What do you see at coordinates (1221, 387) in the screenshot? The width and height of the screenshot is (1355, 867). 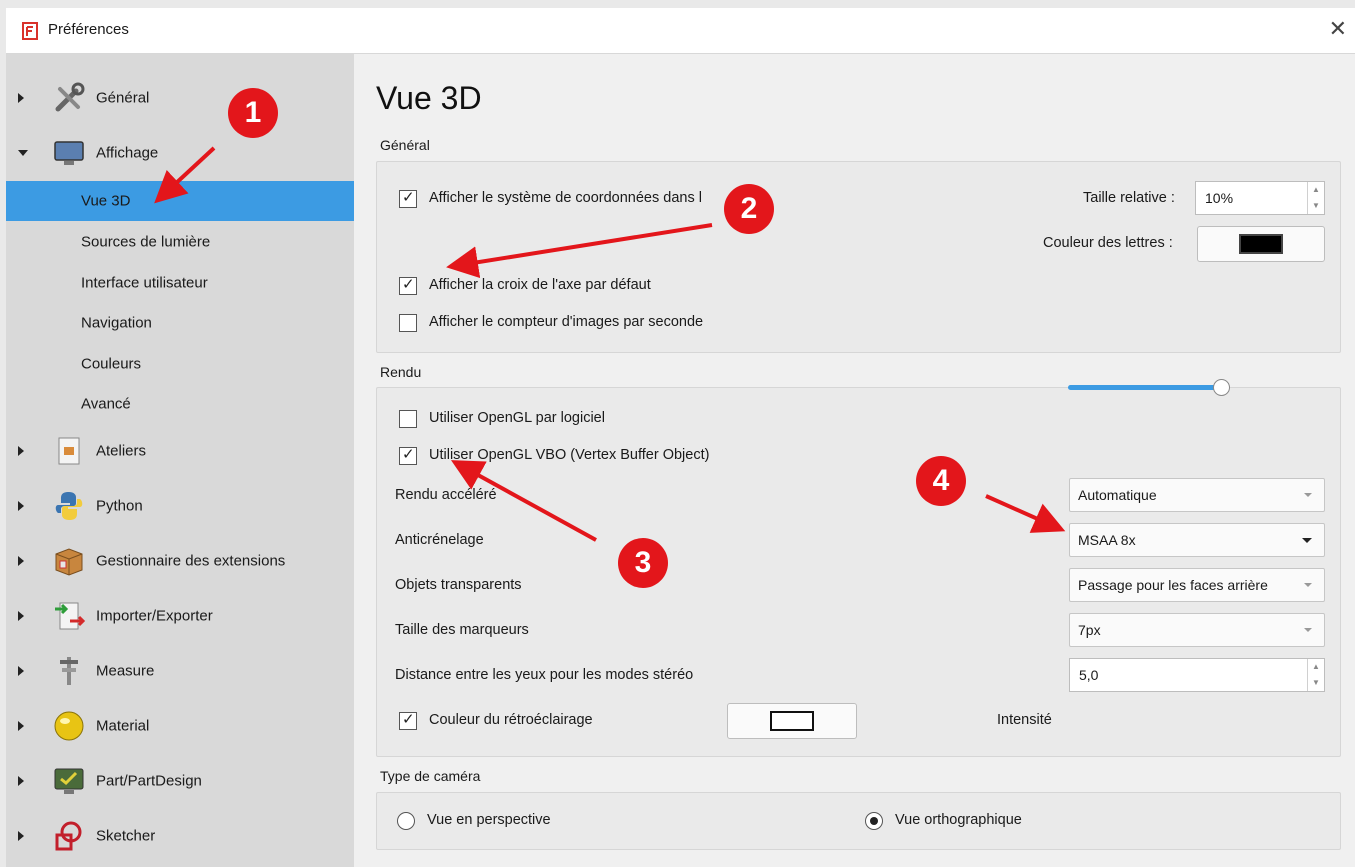 I see `intensity-slider-handle` at bounding box center [1221, 387].